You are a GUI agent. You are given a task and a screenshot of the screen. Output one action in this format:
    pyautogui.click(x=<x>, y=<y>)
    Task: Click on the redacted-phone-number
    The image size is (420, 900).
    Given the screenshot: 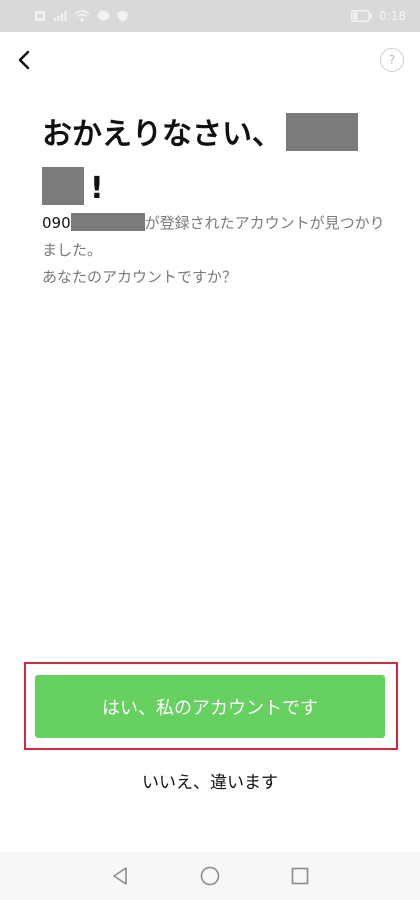 What is the action you would take?
    pyautogui.click(x=107, y=221)
    